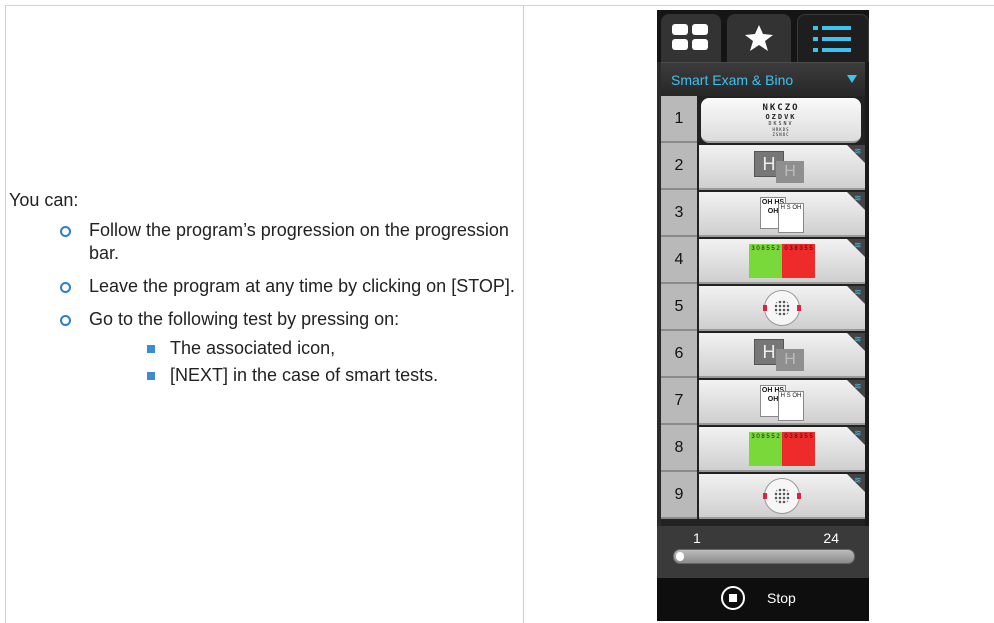 The image size is (994, 623). What do you see at coordinates (679, 495) in the screenshot?
I see `test-number: 9` at bounding box center [679, 495].